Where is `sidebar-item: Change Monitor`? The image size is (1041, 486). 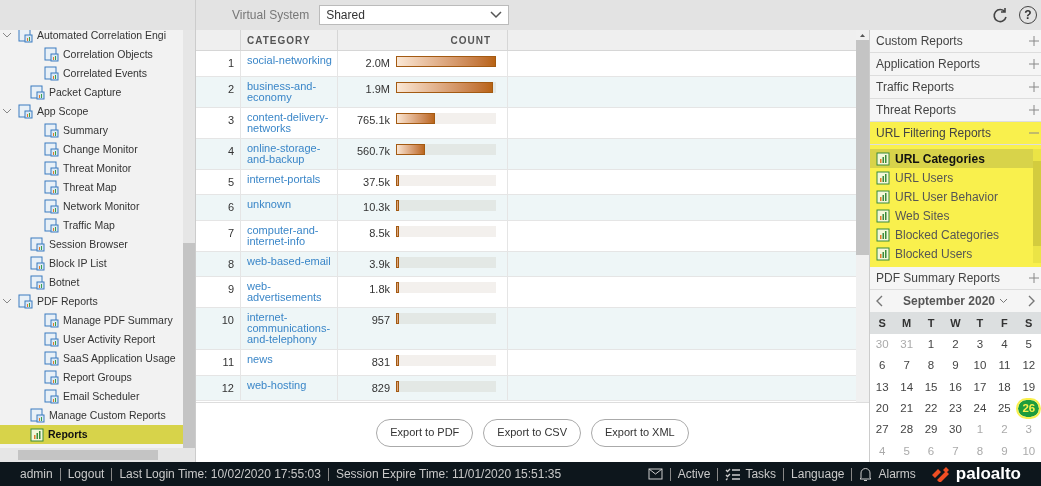
sidebar-item: Change Monitor is located at coordinates (91, 149).